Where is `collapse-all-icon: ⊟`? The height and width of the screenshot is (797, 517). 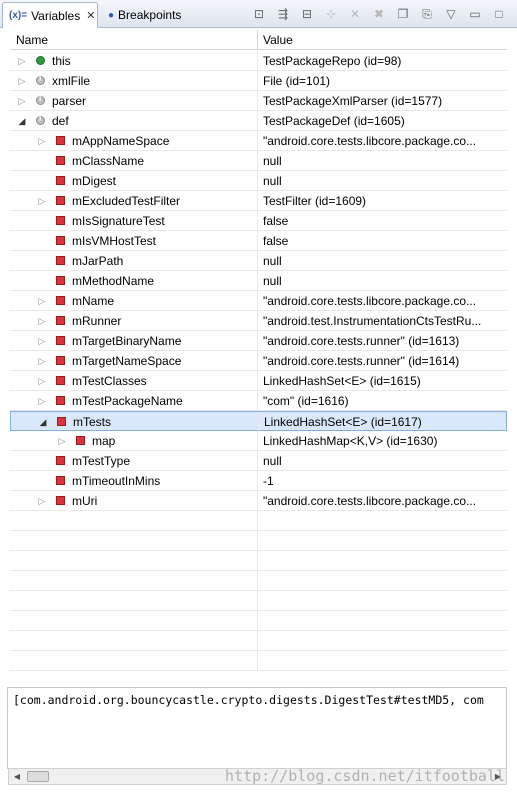
collapse-all-icon: ⊟ is located at coordinates (307, 14).